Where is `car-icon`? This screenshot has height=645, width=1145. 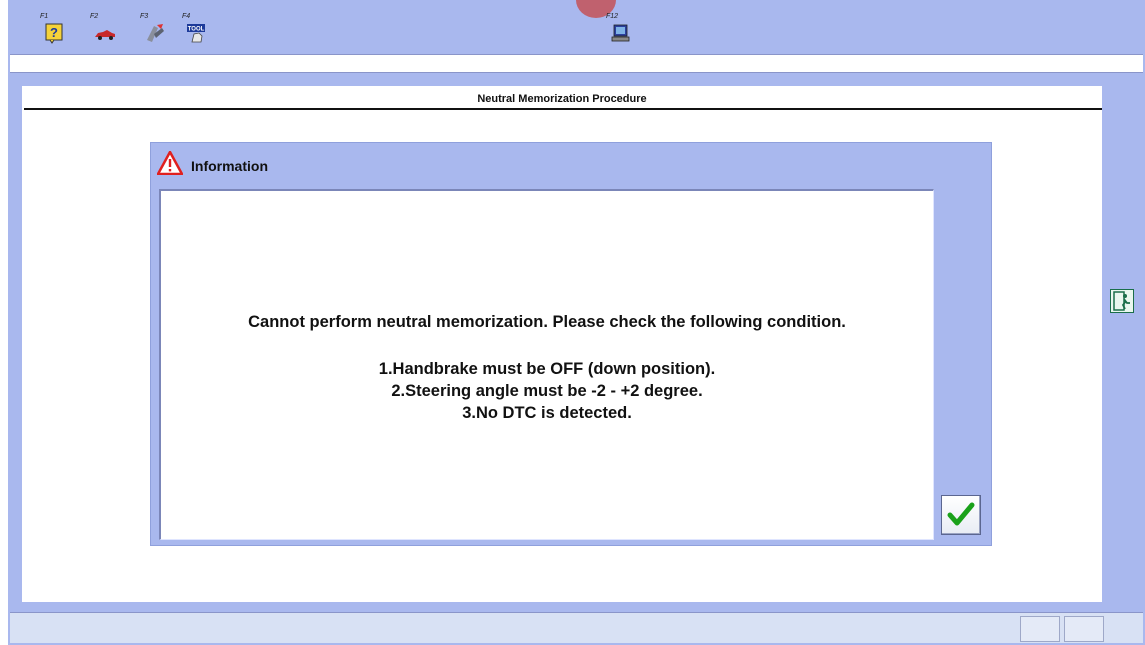
car-icon is located at coordinates (105, 35).